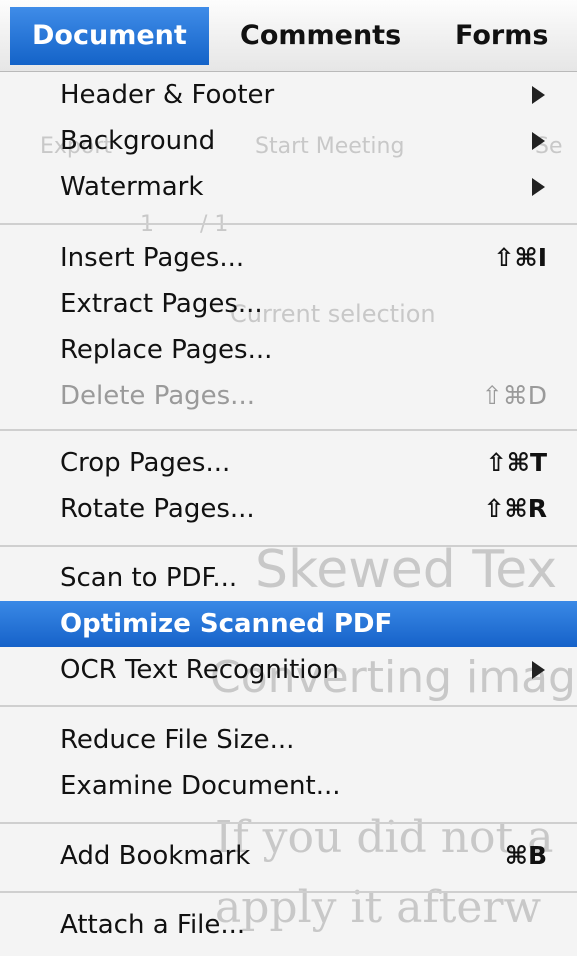 This screenshot has width=577, height=956. I want to click on menubar-document: Document, so click(109, 36).